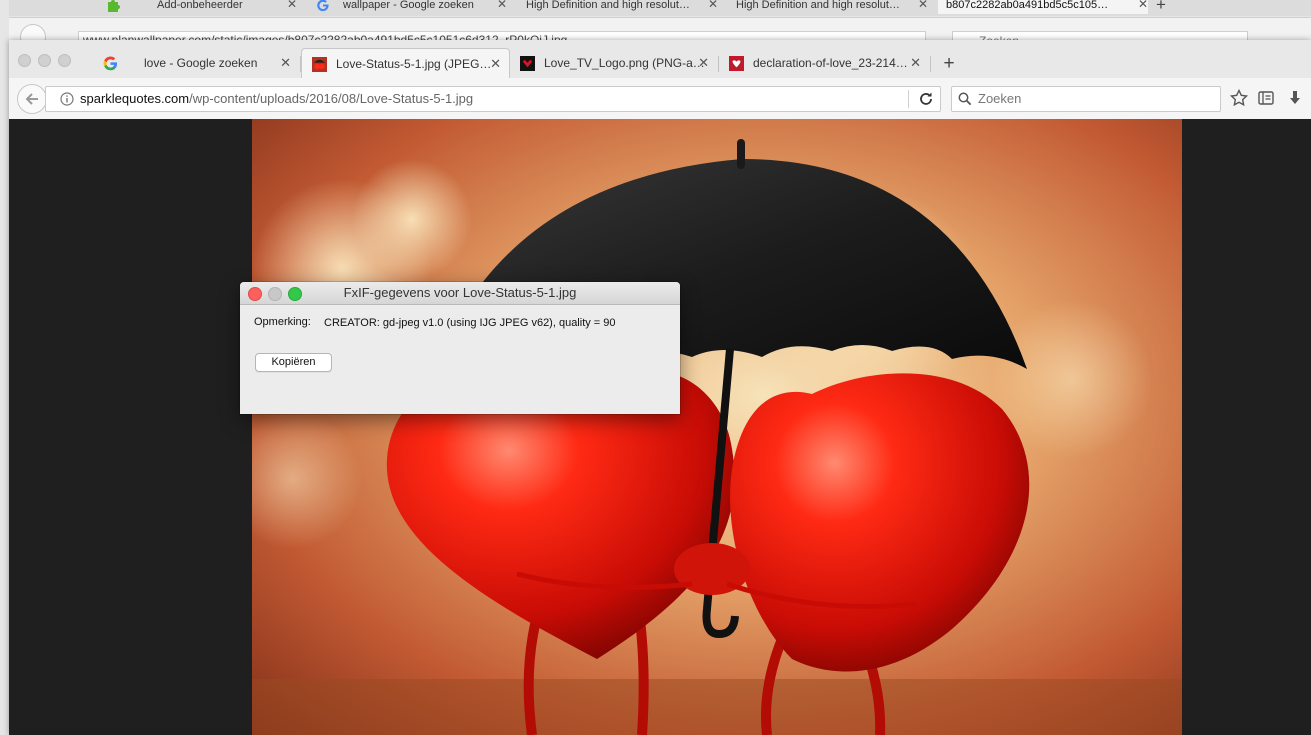 The width and height of the screenshot is (1311, 735). Describe the element at coordinates (908, 99) in the screenshot. I see `url-divider` at that location.